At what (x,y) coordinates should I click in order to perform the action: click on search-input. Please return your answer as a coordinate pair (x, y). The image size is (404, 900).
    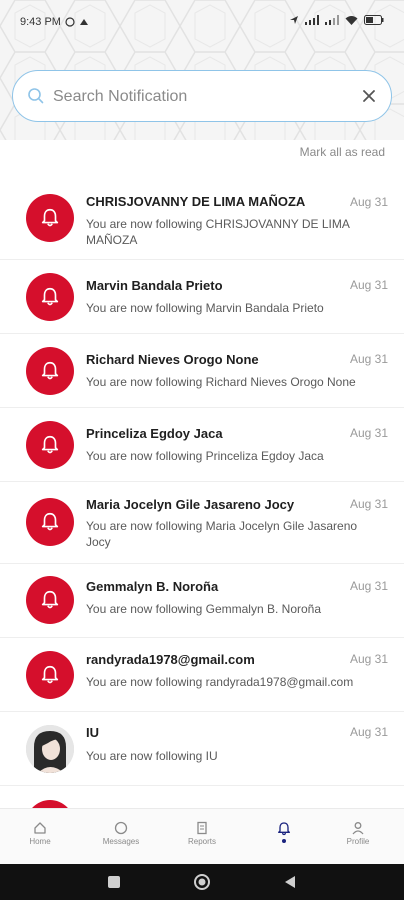
    Looking at the image, I should click on (203, 97).